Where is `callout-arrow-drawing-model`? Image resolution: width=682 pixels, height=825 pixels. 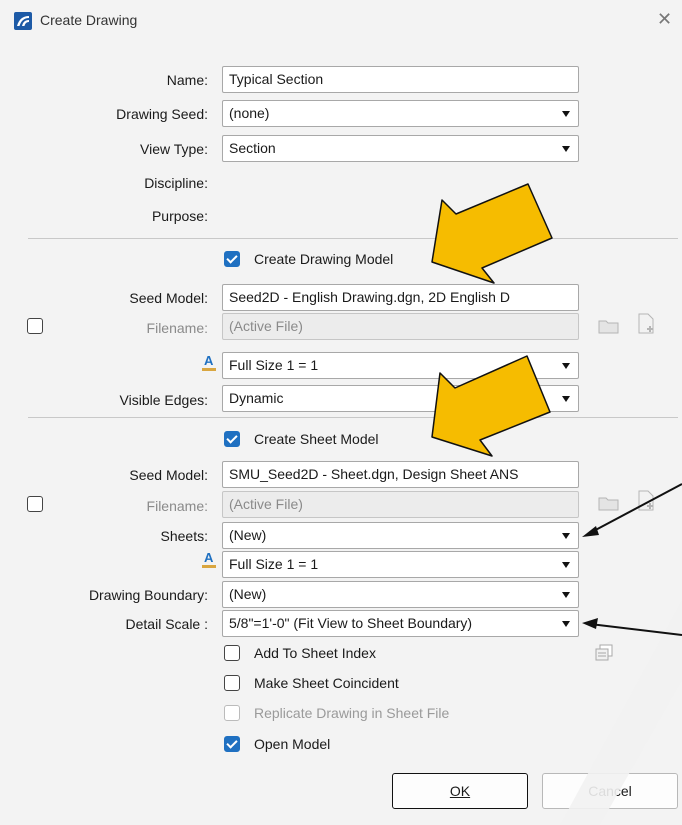 callout-arrow-drawing-model is located at coordinates (492, 233).